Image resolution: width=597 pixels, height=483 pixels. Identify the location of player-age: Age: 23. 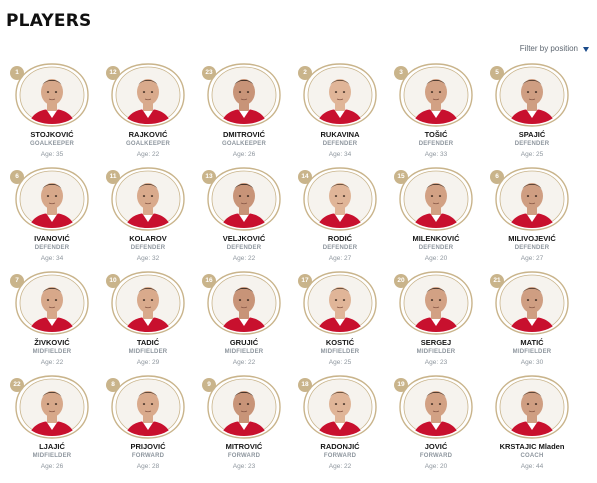
(244, 466).